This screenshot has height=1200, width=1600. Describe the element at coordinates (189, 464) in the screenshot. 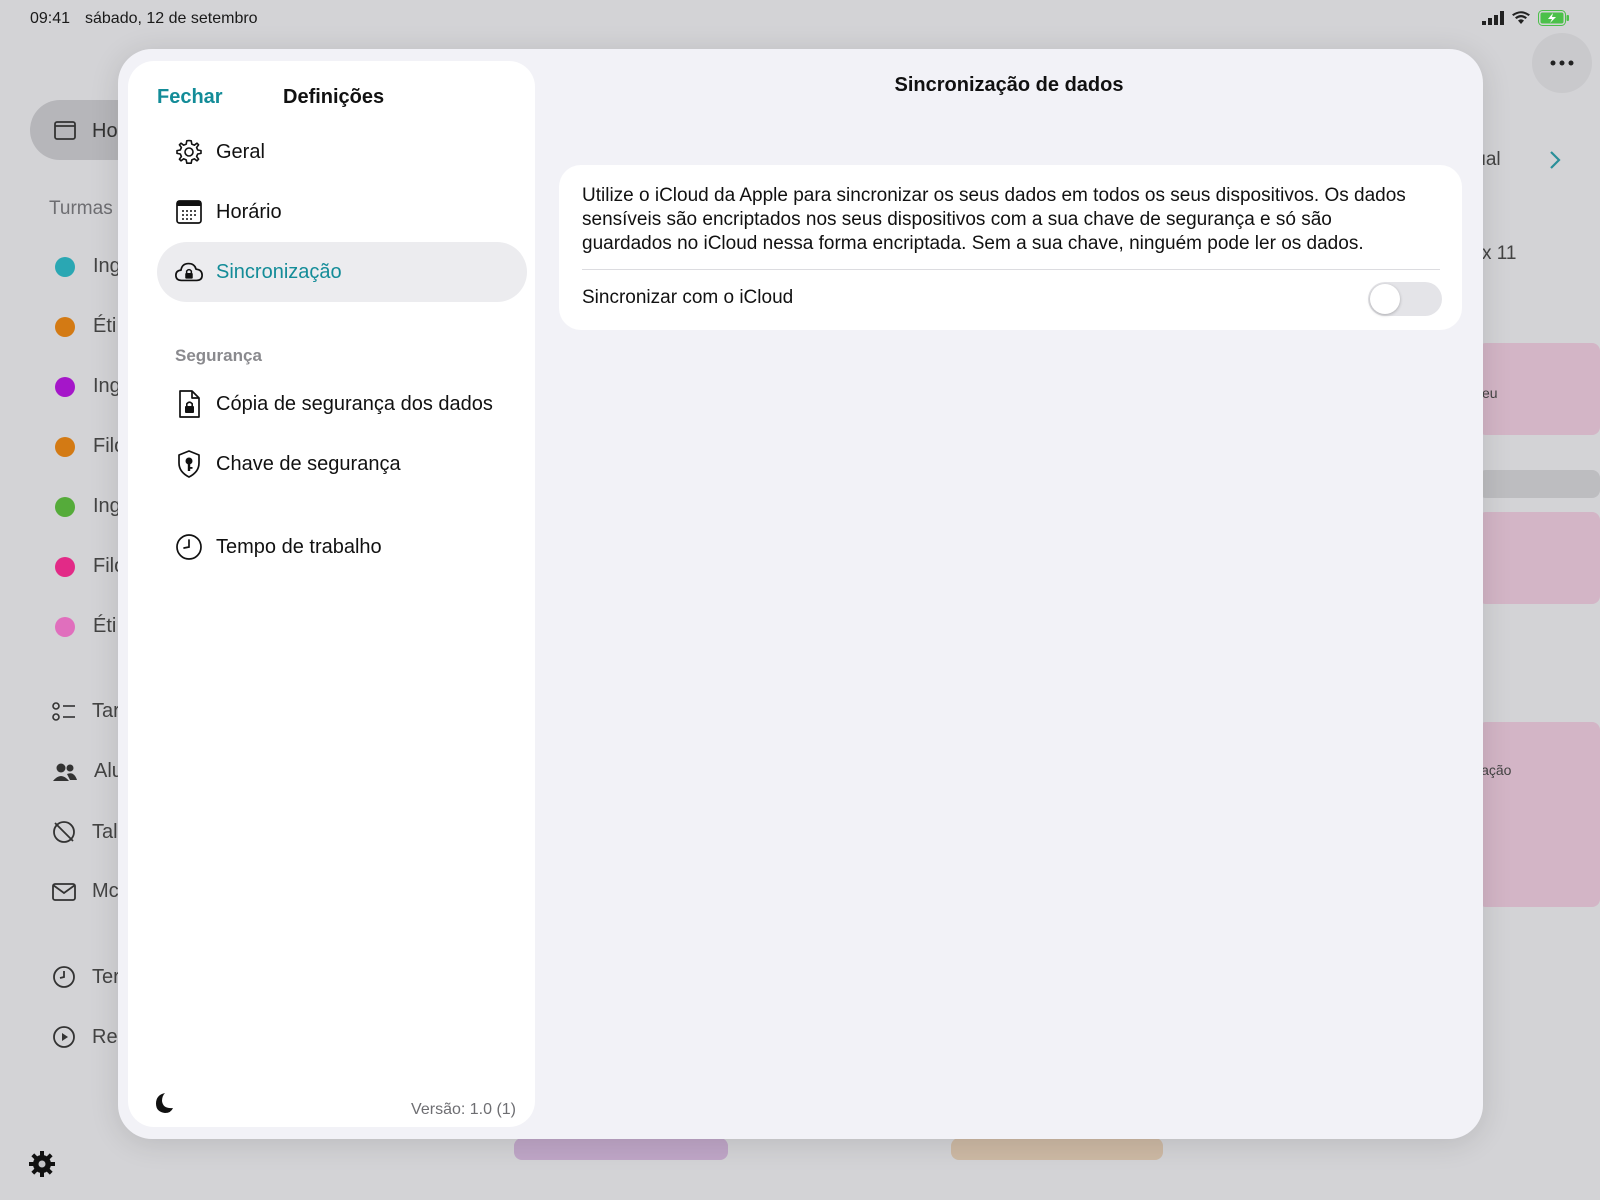

I see `shield-key-icon` at that location.